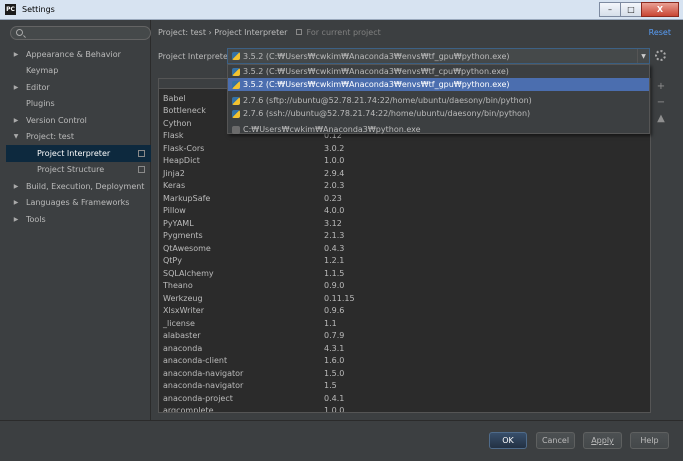 The height and width of the screenshot is (461, 683). What do you see at coordinates (172, 261) in the screenshot?
I see `package-name: QtPy` at bounding box center [172, 261].